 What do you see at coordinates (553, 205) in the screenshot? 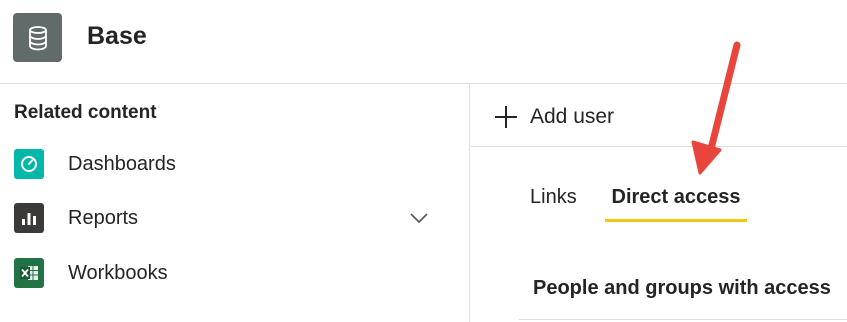
I see `tab-links: Links` at bounding box center [553, 205].